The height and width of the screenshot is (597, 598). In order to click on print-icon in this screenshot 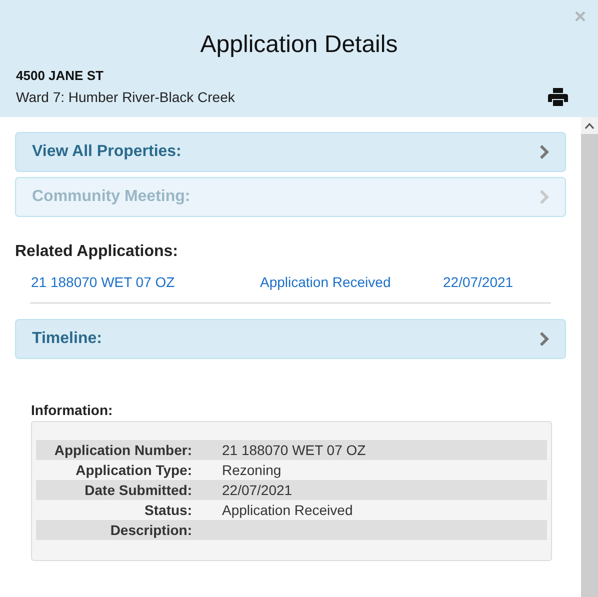, I will do `click(558, 97)`.